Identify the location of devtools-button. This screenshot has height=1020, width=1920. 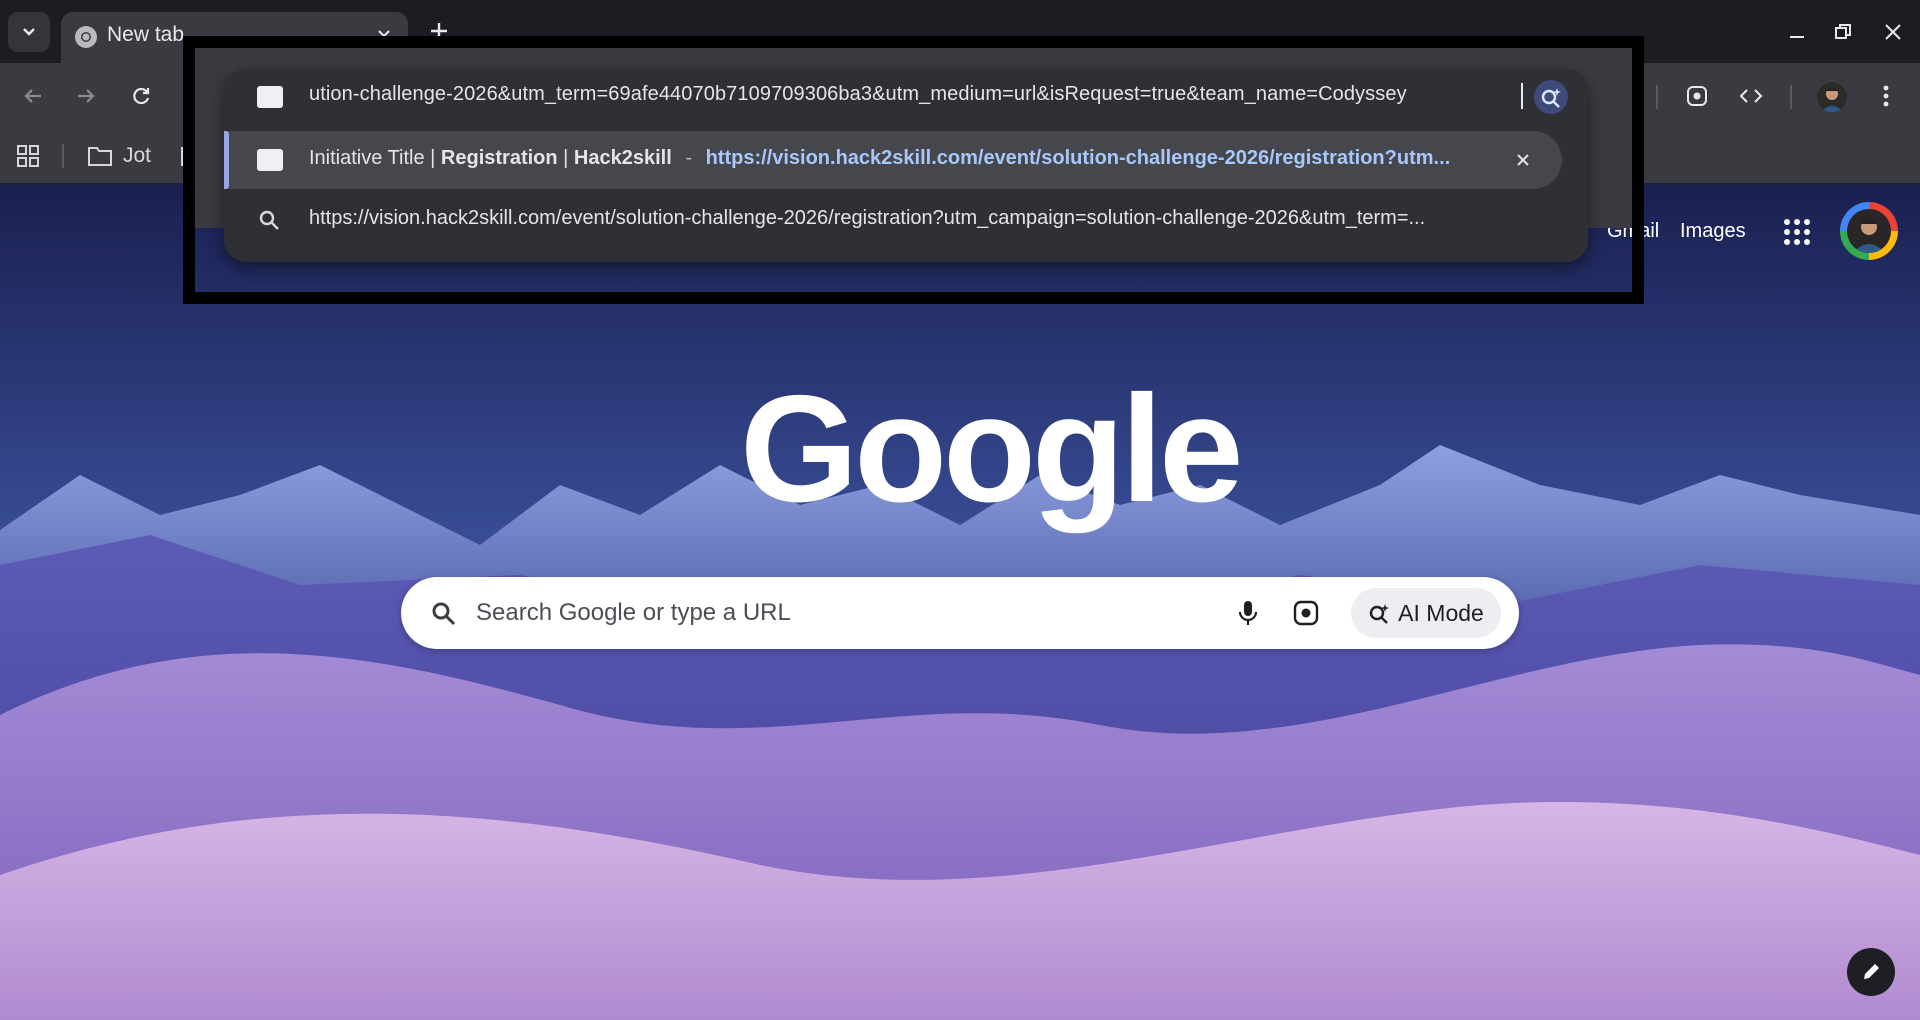
(1751, 96).